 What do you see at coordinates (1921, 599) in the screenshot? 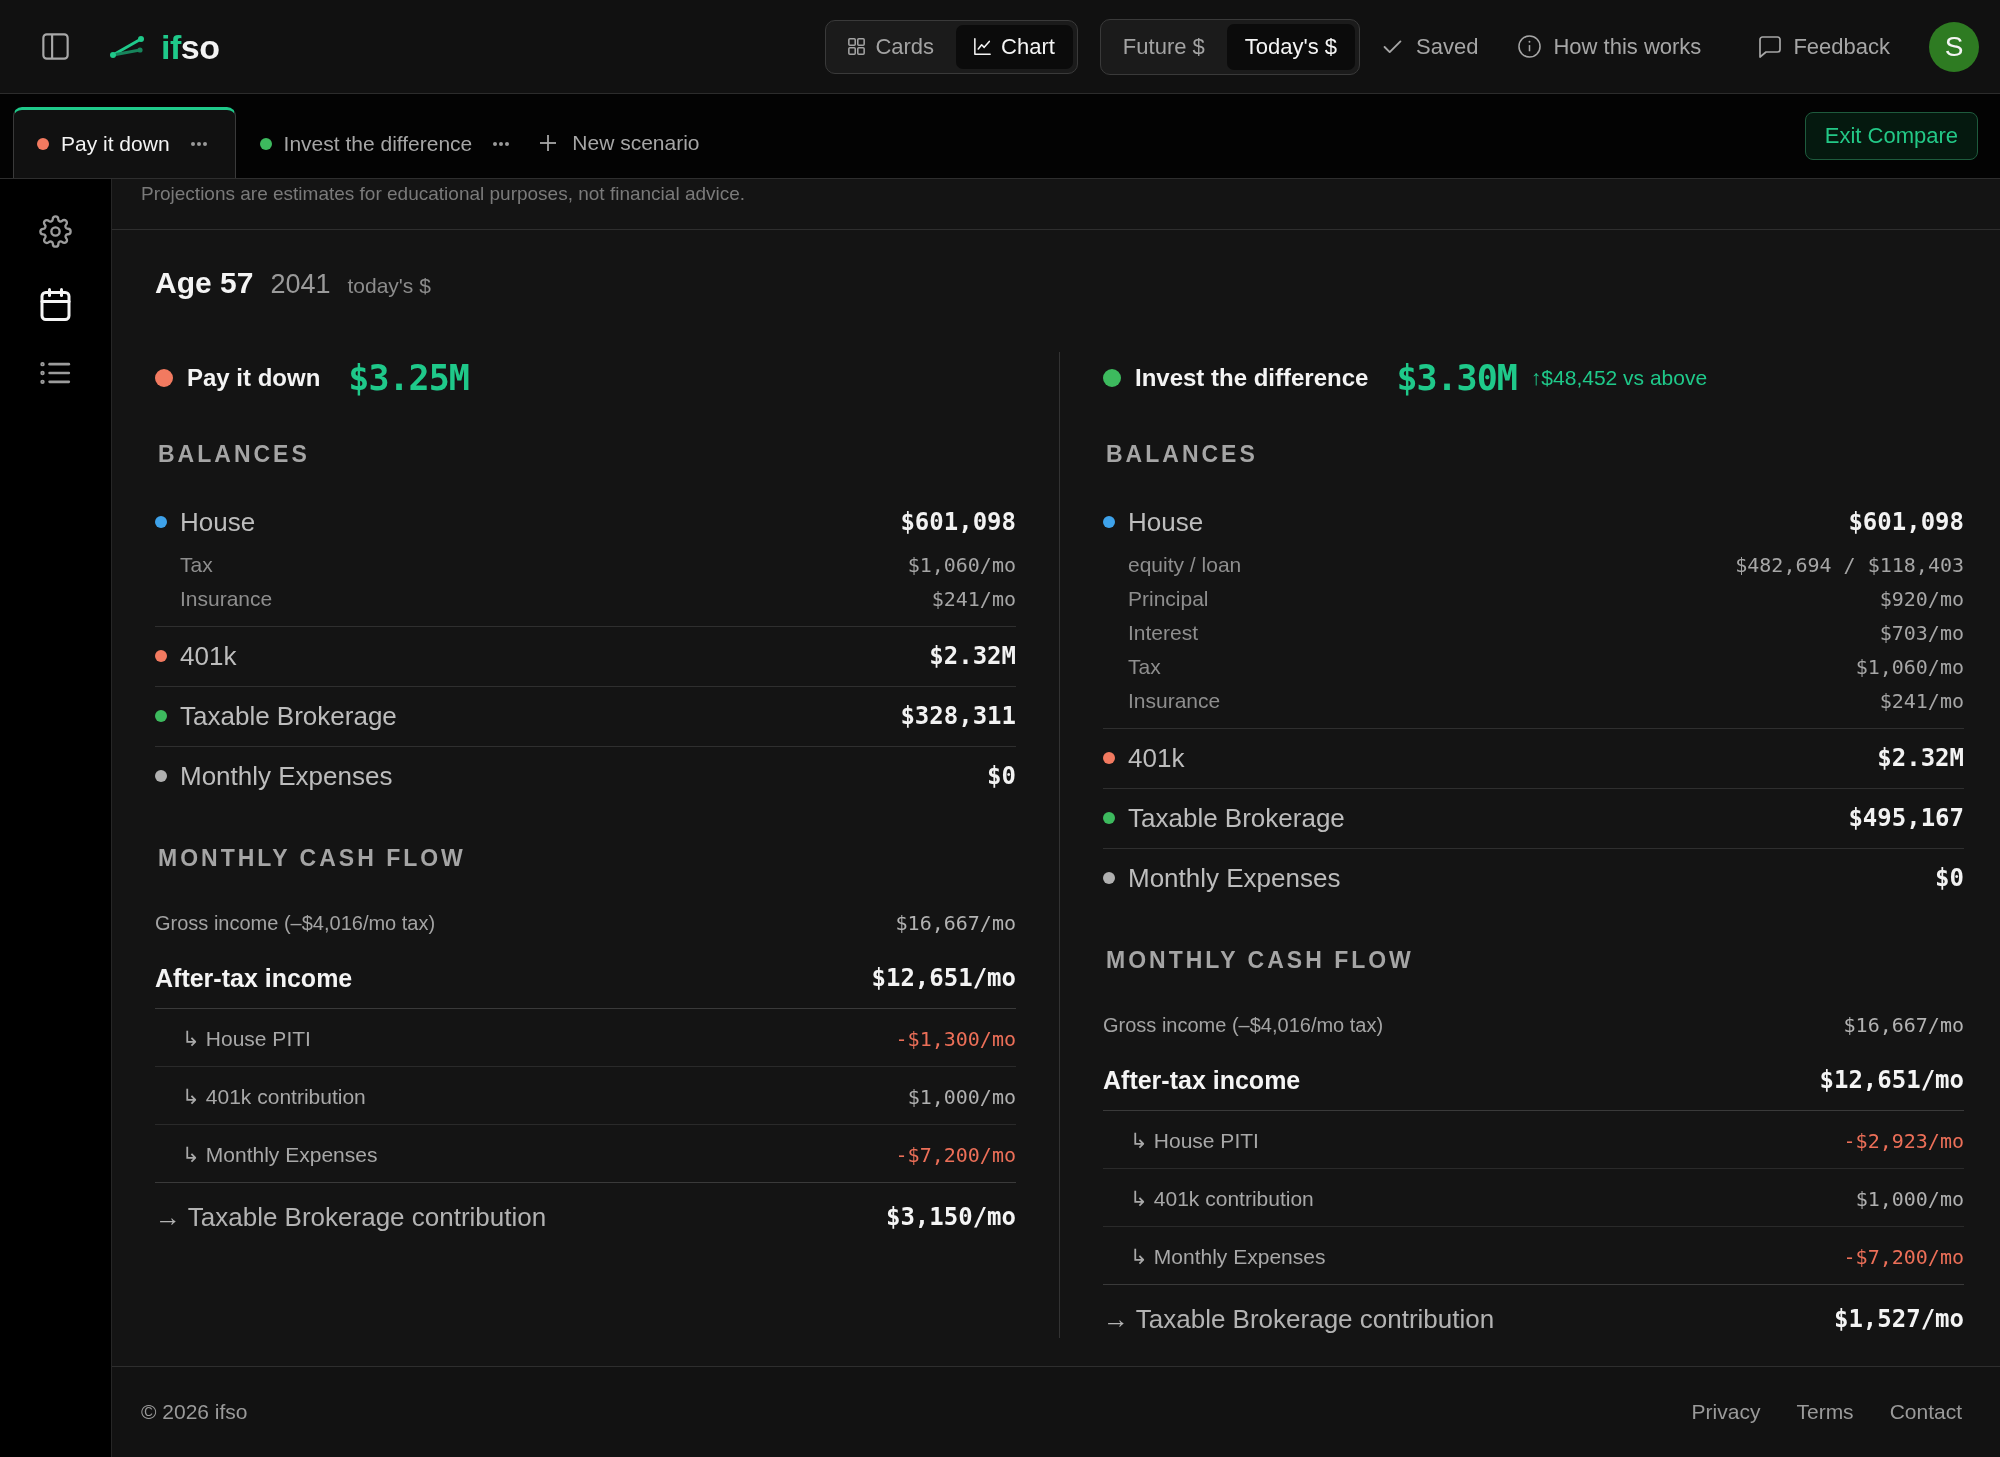
I see `detail-value: $920/mo` at bounding box center [1921, 599].